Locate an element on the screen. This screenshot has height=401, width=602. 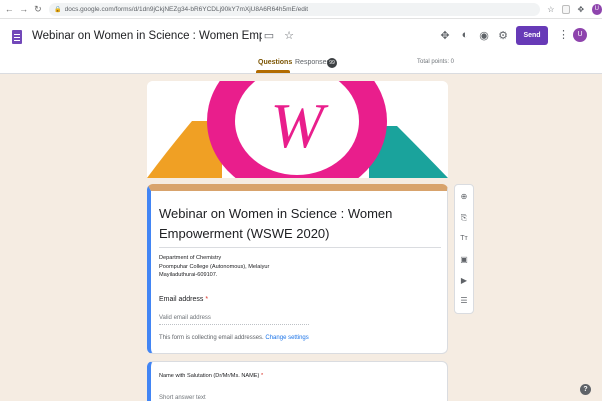
short-answer-field: Short answer text is located at coordinates (182, 398).